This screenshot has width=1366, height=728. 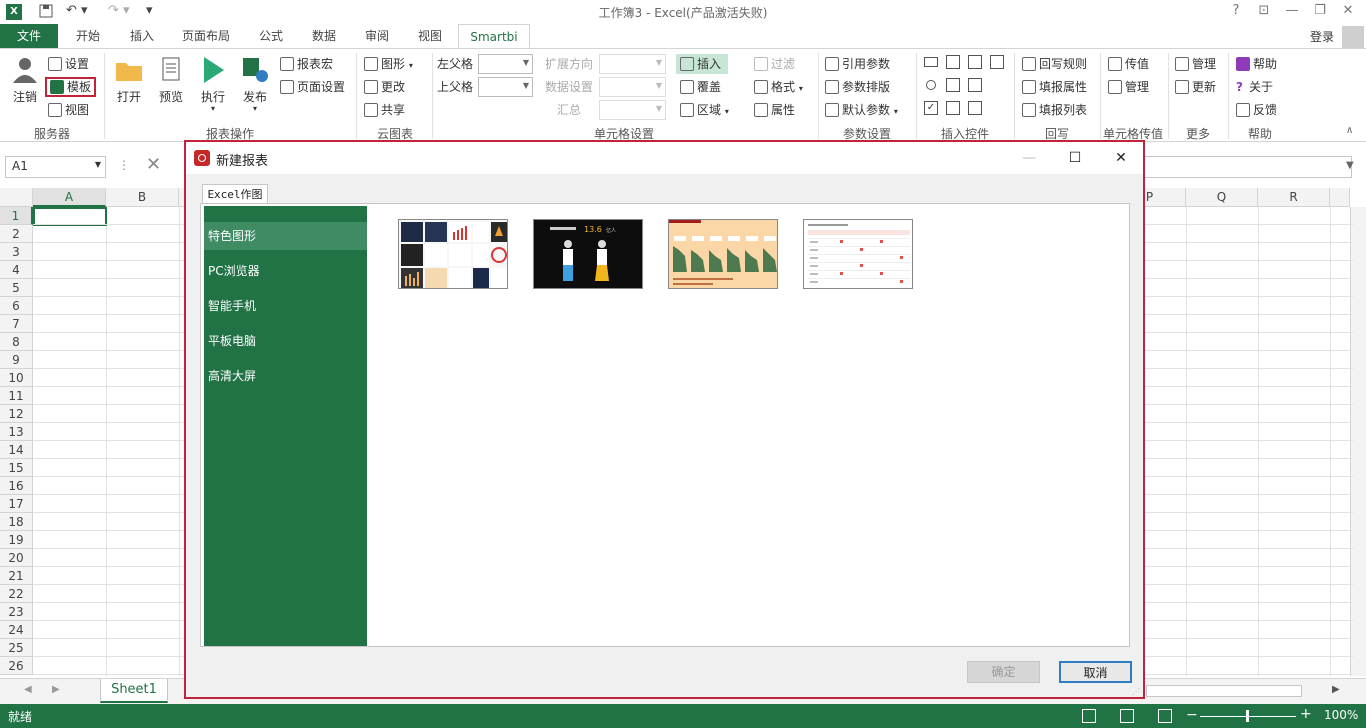 I want to click on avatar, so click(x=1353, y=37).